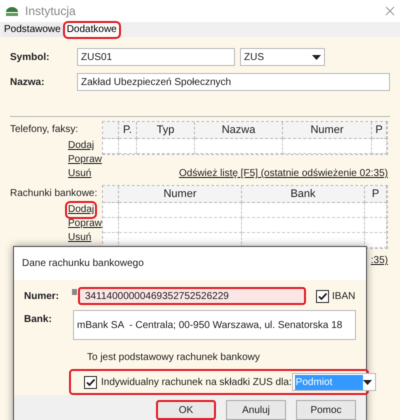 The image size is (400, 420). I want to click on checkbox-label: Indywidualny rachunek na składki ZUS dla:, so click(196, 383).